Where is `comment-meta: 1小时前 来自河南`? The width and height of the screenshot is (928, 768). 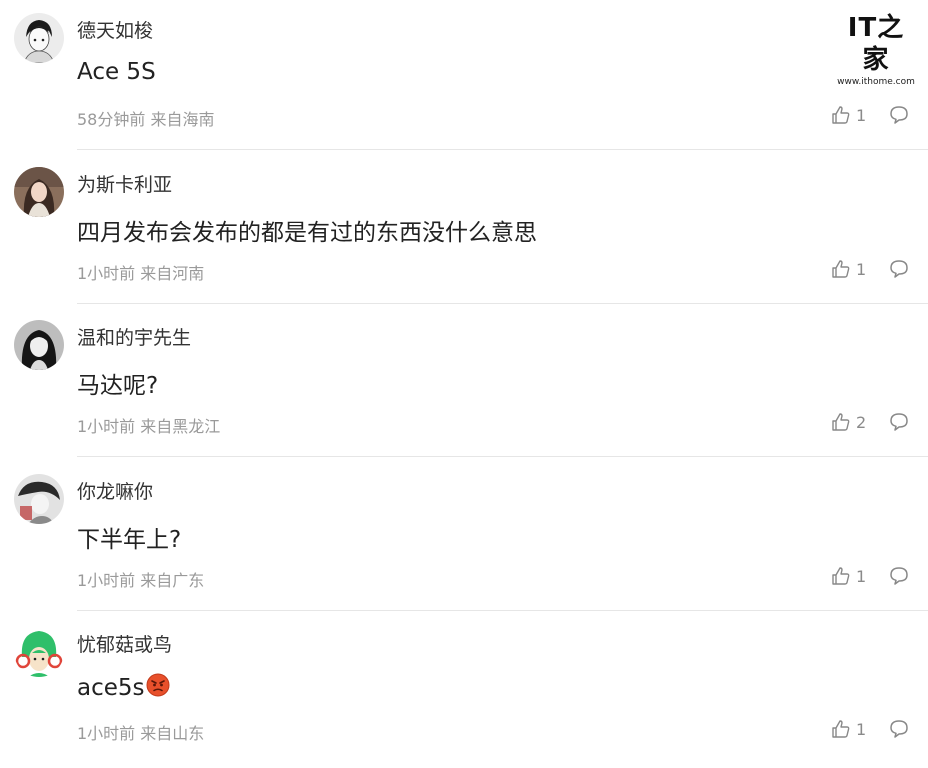
comment-meta: 1小时前 来自河南 is located at coordinates (141, 273).